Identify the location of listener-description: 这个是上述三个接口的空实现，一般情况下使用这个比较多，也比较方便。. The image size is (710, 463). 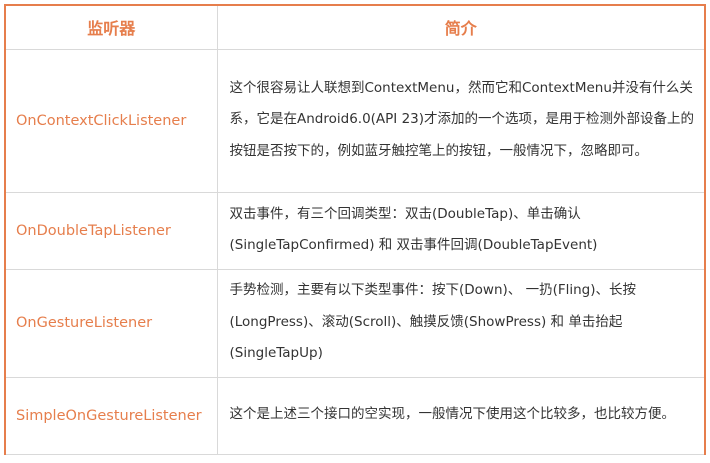
(461, 415).